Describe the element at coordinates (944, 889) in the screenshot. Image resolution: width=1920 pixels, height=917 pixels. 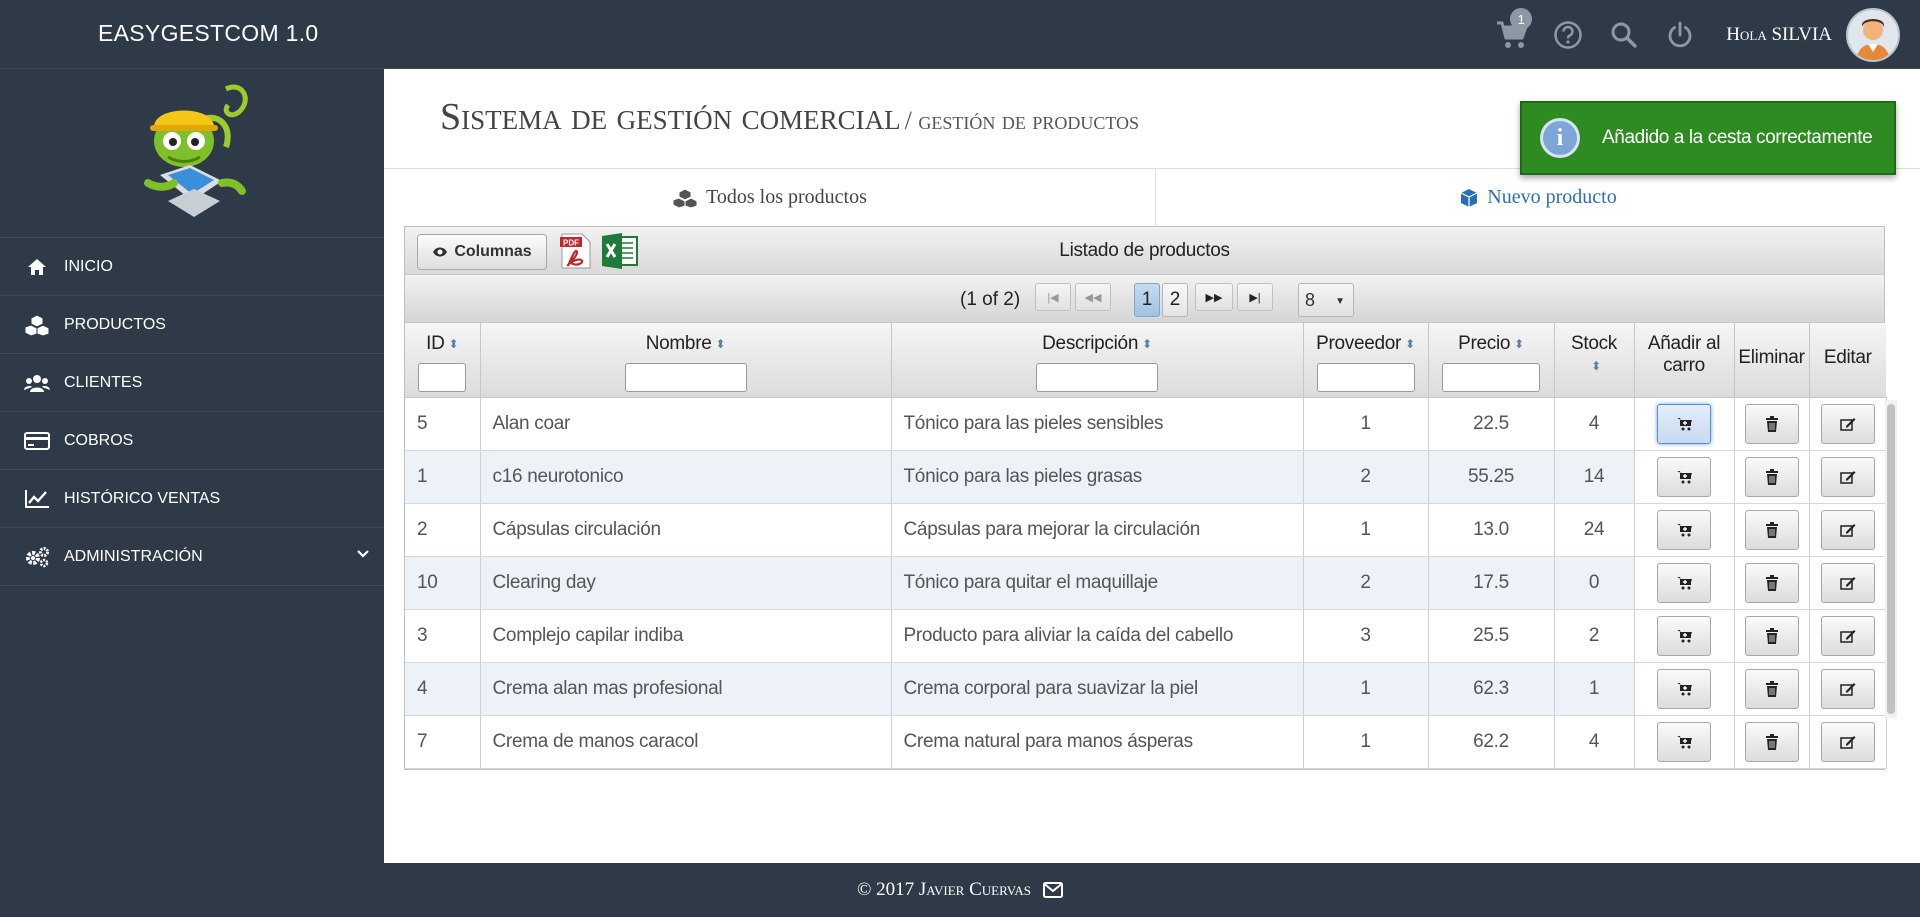
I see `footer-copyright: © 2017 Javier Cuervas` at that location.